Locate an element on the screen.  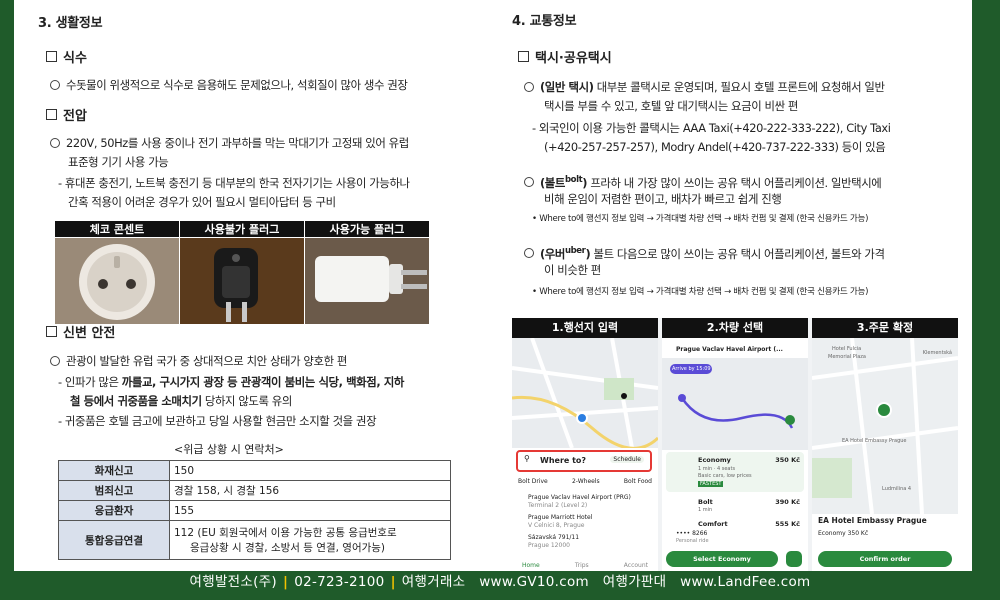
emergency-key: 응급환자 is located at coordinates (114, 510).